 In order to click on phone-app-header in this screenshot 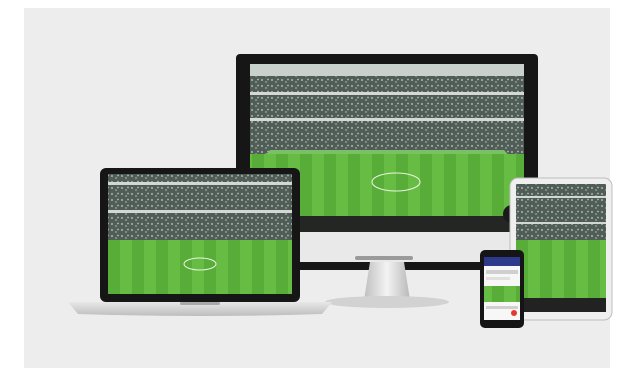, I will do `click(502, 261)`.